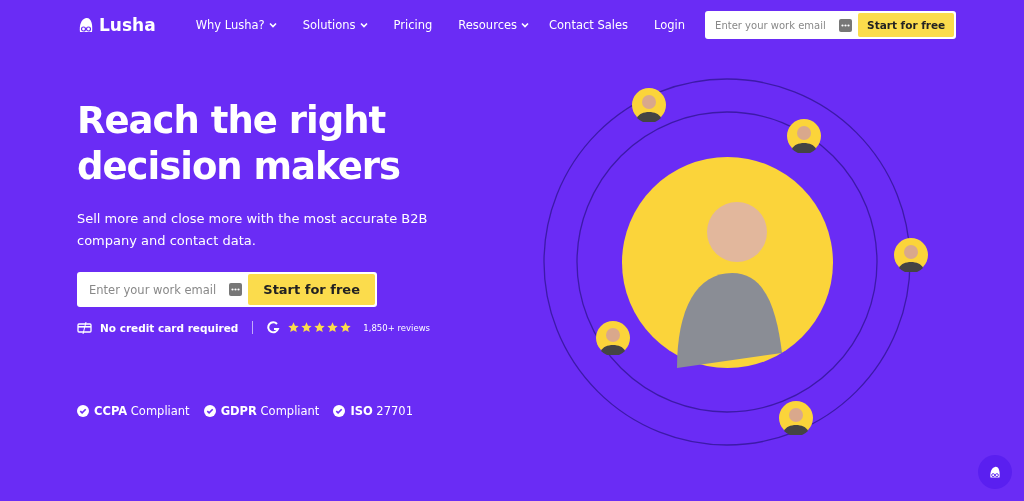 Image resolution: width=1024 pixels, height=501 pixels. What do you see at coordinates (670, 25) in the screenshot?
I see `nav-link: Login` at bounding box center [670, 25].